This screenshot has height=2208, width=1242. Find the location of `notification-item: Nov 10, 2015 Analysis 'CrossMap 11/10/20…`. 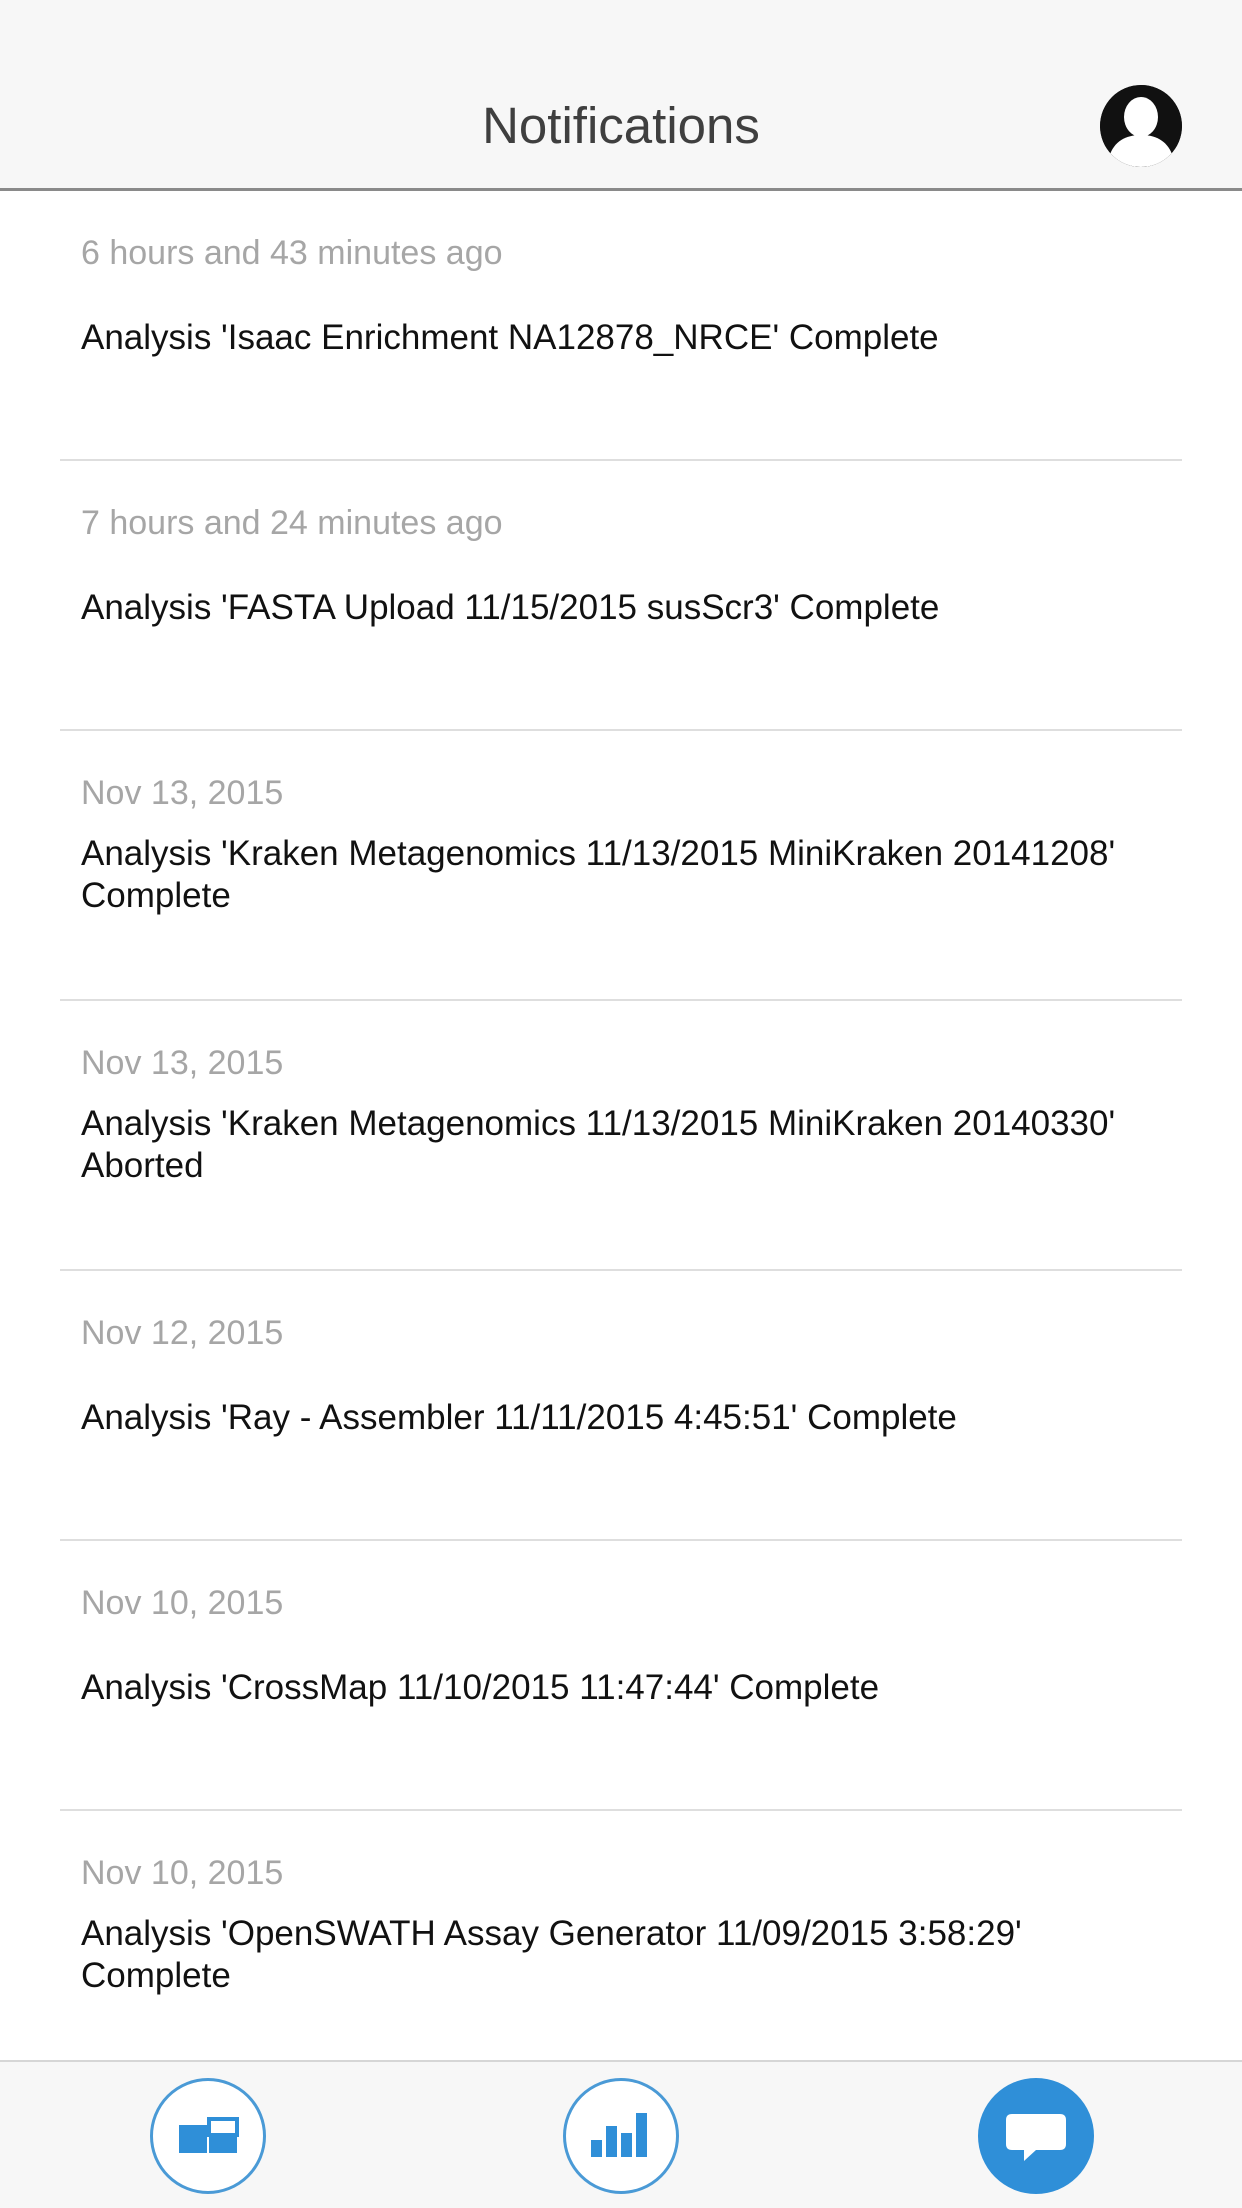

notification-item: Nov 10, 2015 Analysis 'CrossMap 11/10/20… is located at coordinates (621, 1676).